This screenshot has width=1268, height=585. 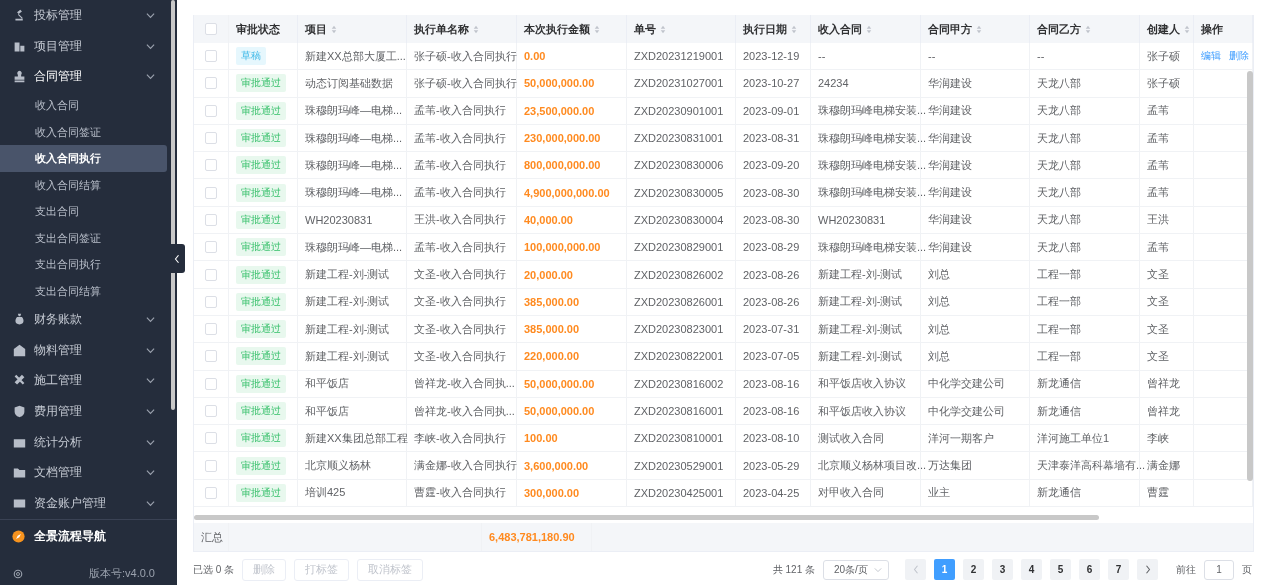 What do you see at coordinates (88, 77) in the screenshot?
I see `menu-item: 合同管理` at bounding box center [88, 77].